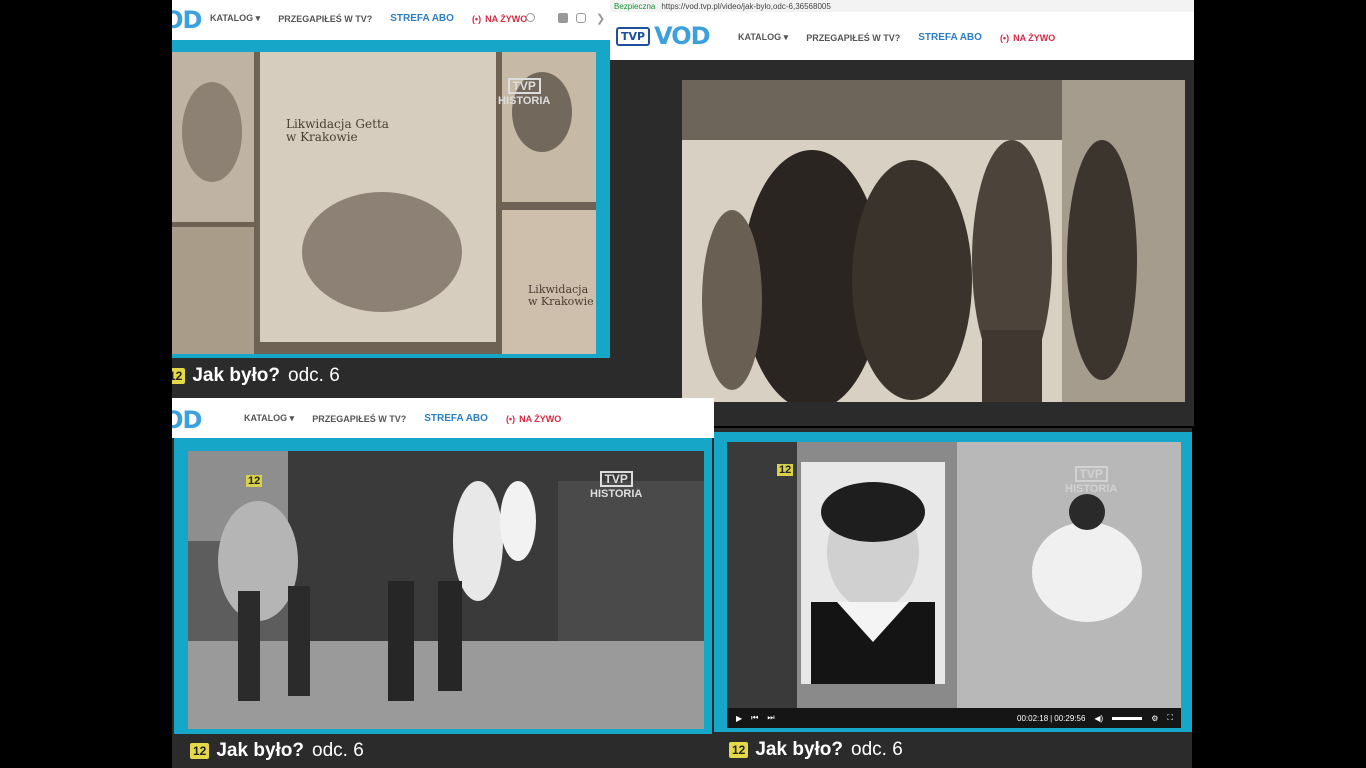 The width and height of the screenshot is (1366, 768). What do you see at coordinates (1033, 718) in the screenshot?
I see `time-current: 00:02:18` at bounding box center [1033, 718].